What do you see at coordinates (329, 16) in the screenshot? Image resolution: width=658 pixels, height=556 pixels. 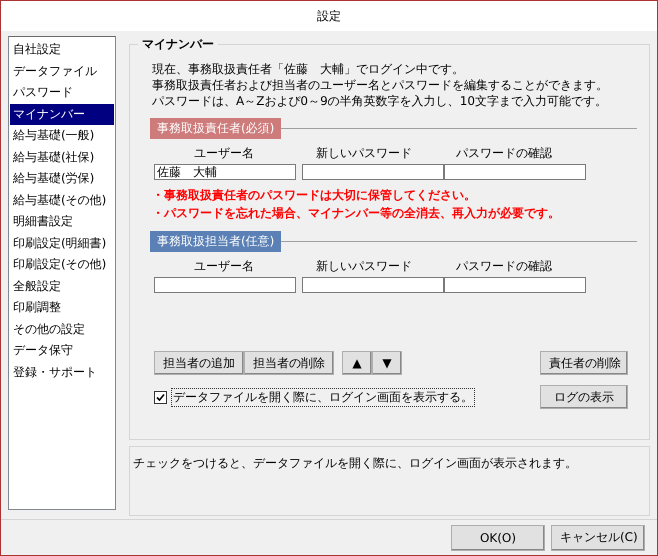 I see `window-title: 設定` at bounding box center [329, 16].